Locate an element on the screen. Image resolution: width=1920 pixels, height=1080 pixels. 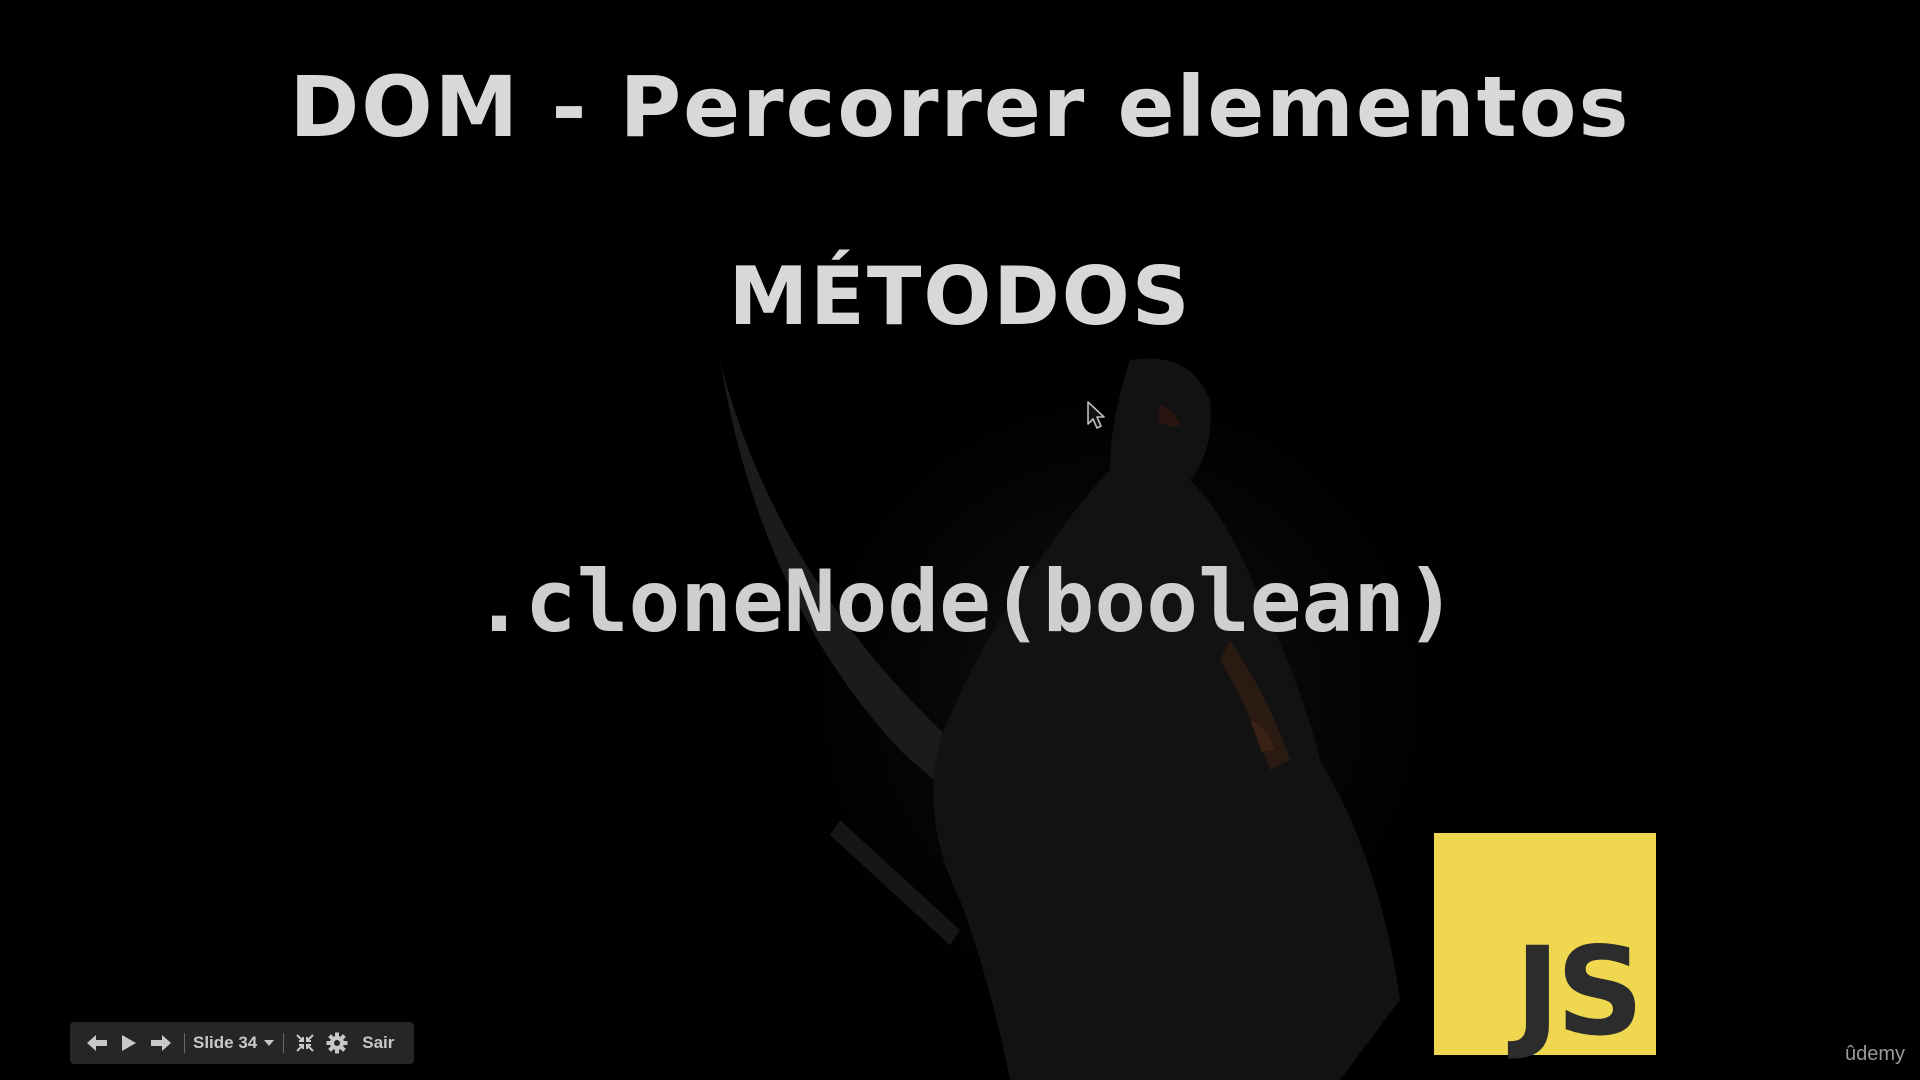
js-logo: JS is located at coordinates (1545, 944).